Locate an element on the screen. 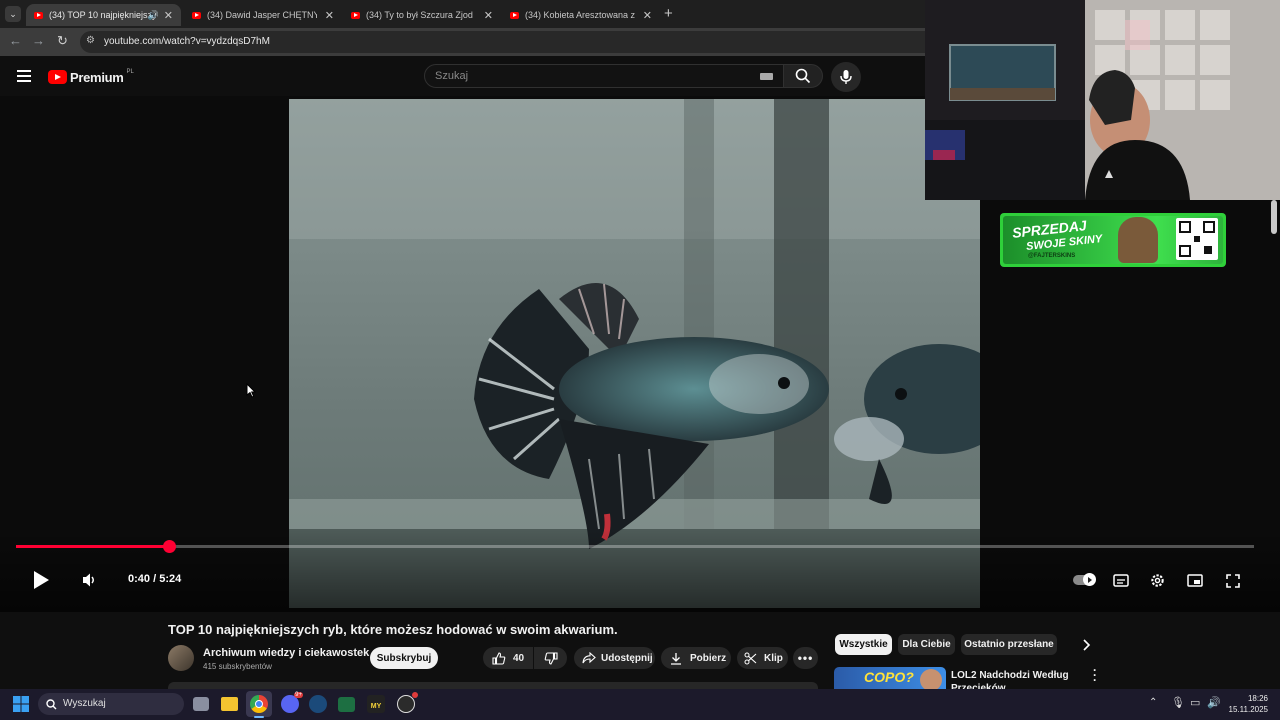 The image size is (1280, 720). recommendation-title: LOL2 Nadchodzi Według Przecieków is located at coordinates (1011, 679).